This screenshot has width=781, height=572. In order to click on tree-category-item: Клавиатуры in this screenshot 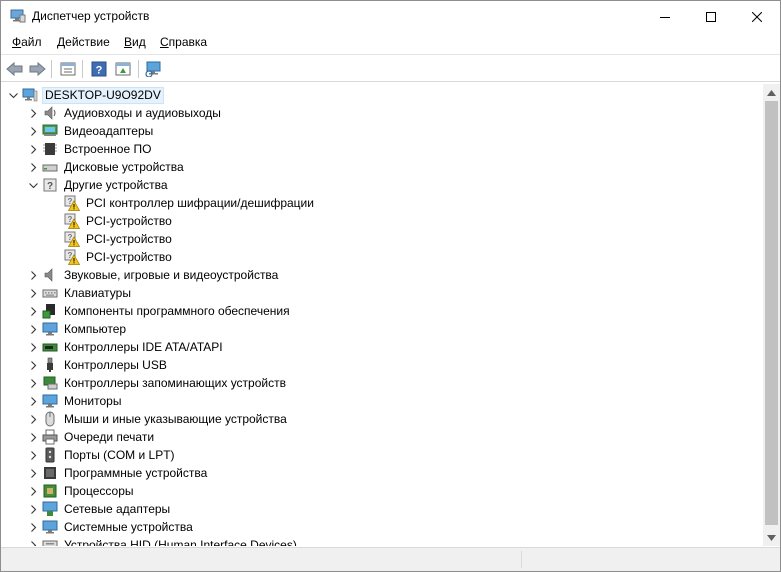, I will do `click(80, 293)`.